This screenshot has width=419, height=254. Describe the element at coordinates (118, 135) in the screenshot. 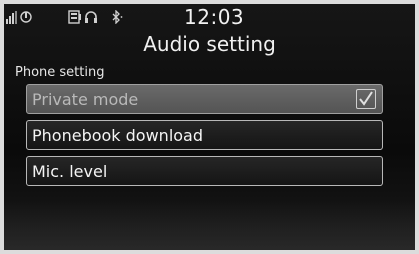

I see `menu-item-label: Phonebook download` at that location.